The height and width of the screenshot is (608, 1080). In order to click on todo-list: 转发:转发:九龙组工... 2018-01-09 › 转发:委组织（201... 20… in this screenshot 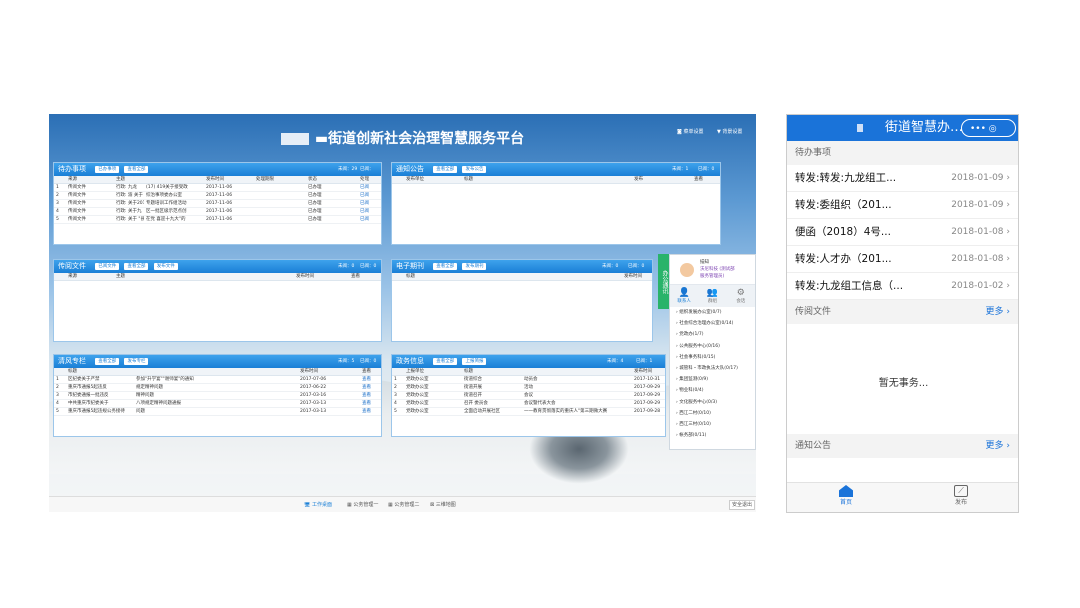, I will do `click(902, 232)`.